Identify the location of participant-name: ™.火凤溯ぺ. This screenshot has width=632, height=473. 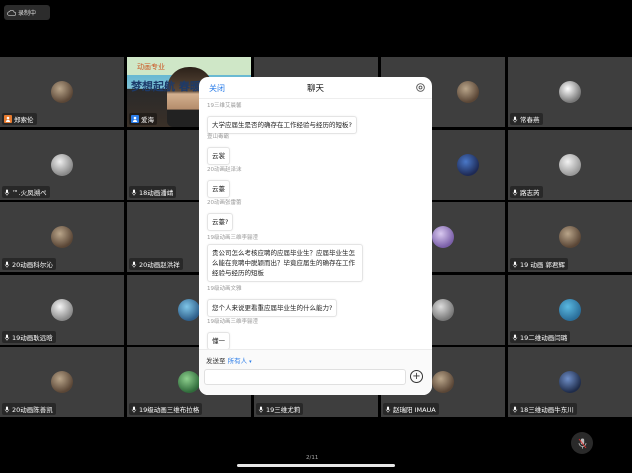
(29, 193).